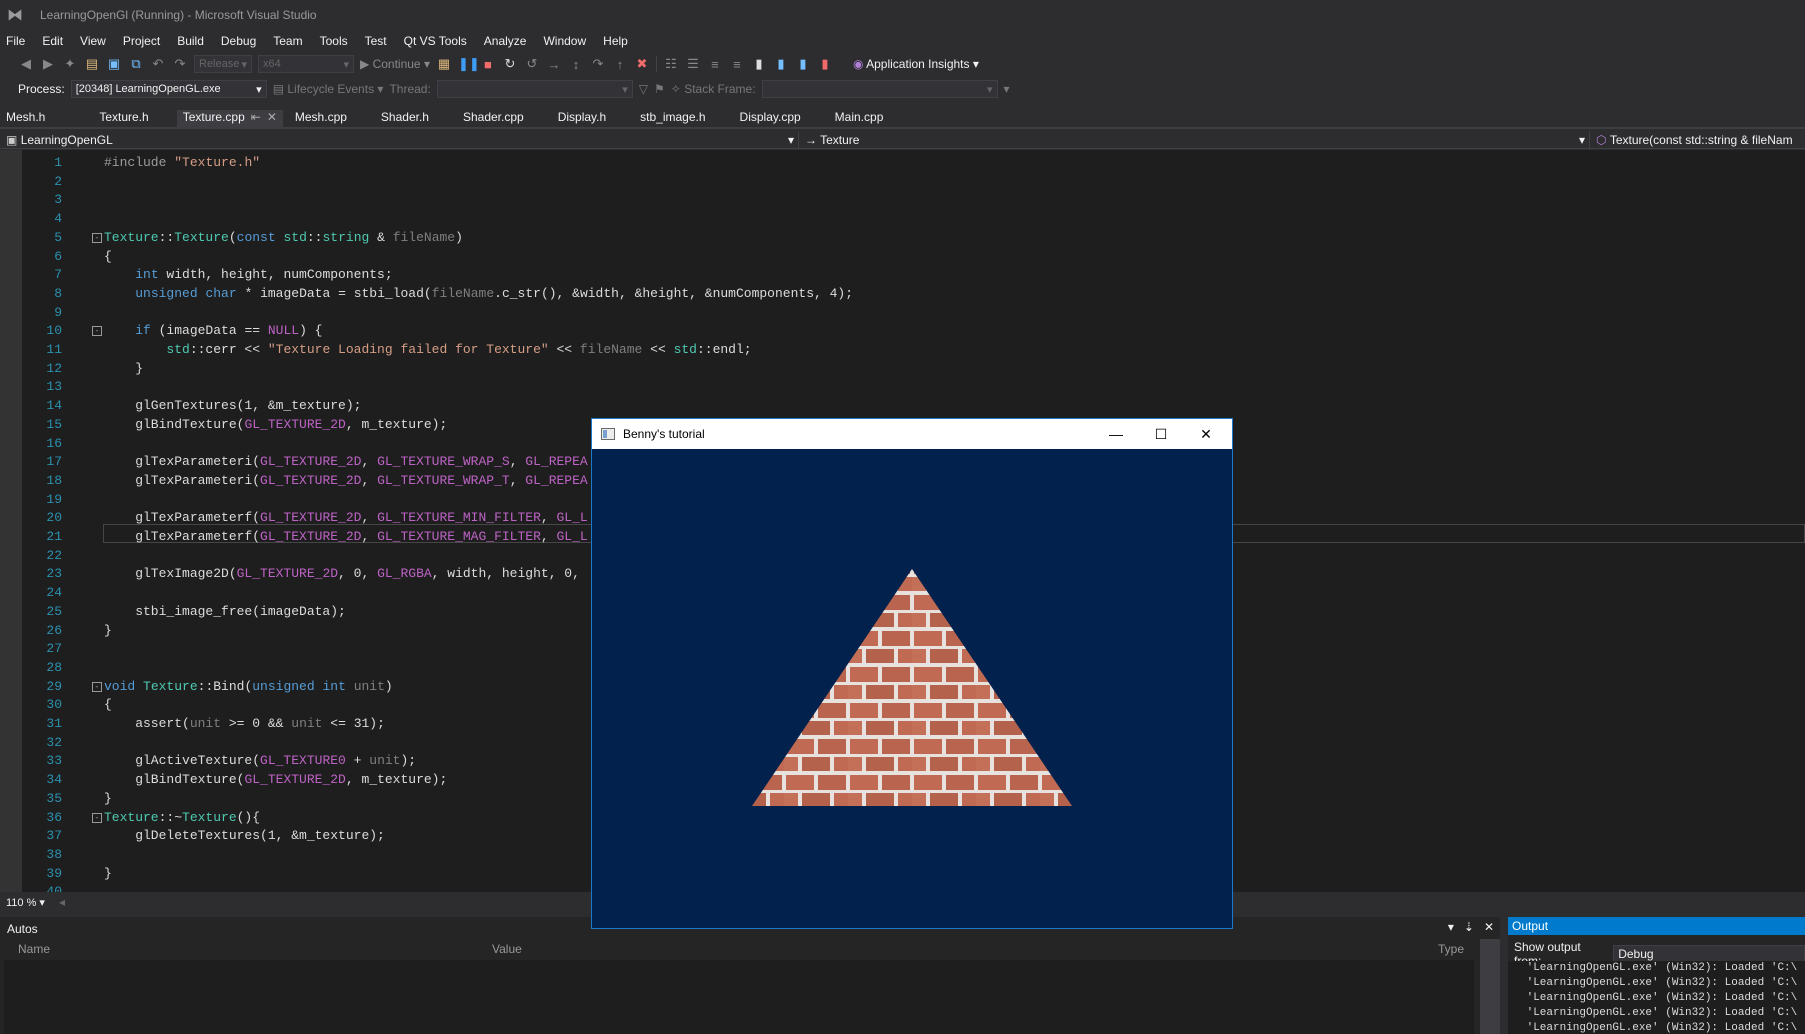  Describe the element at coordinates (916, 64) in the screenshot. I see `application-insights-button: ◉ Application Insights ▾` at that location.